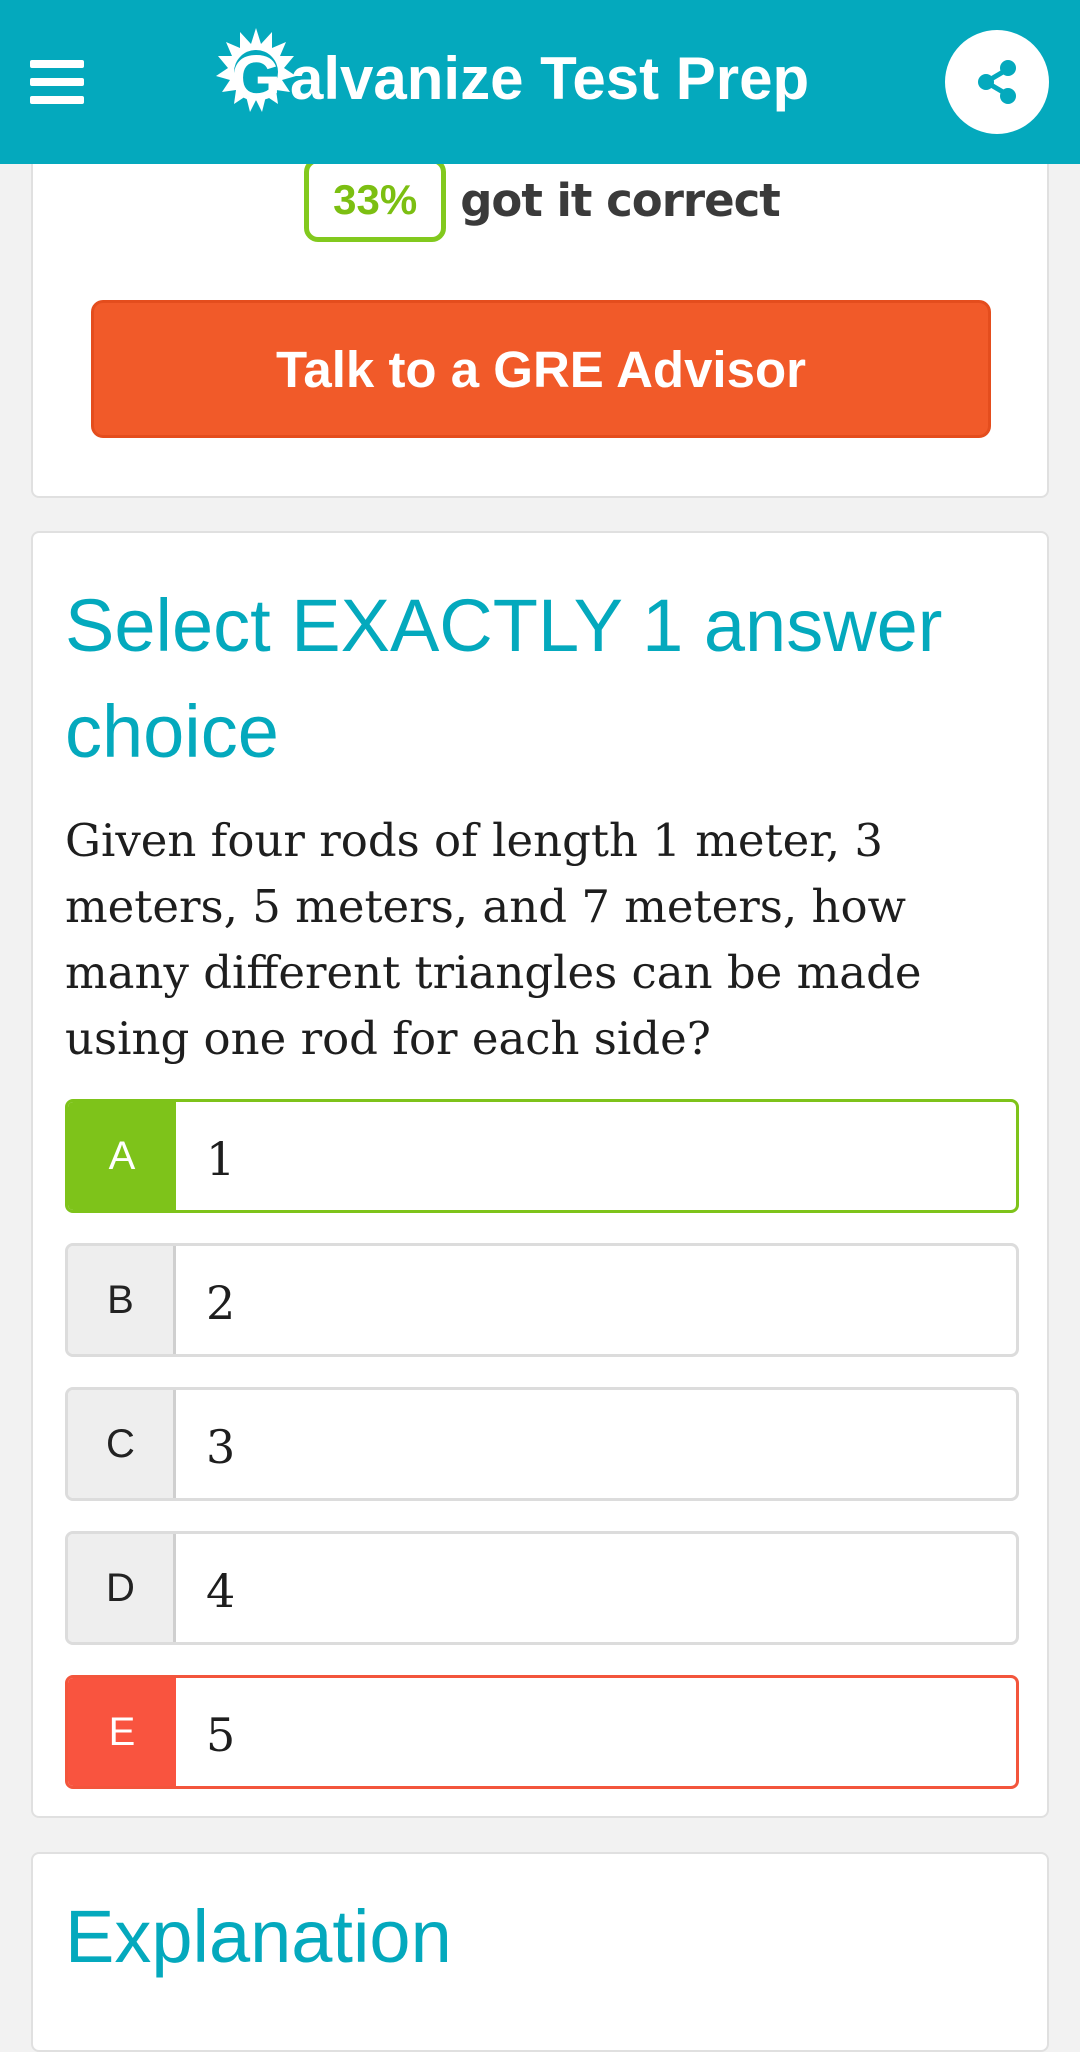  I want to click on share-icon, so click(997, 82).